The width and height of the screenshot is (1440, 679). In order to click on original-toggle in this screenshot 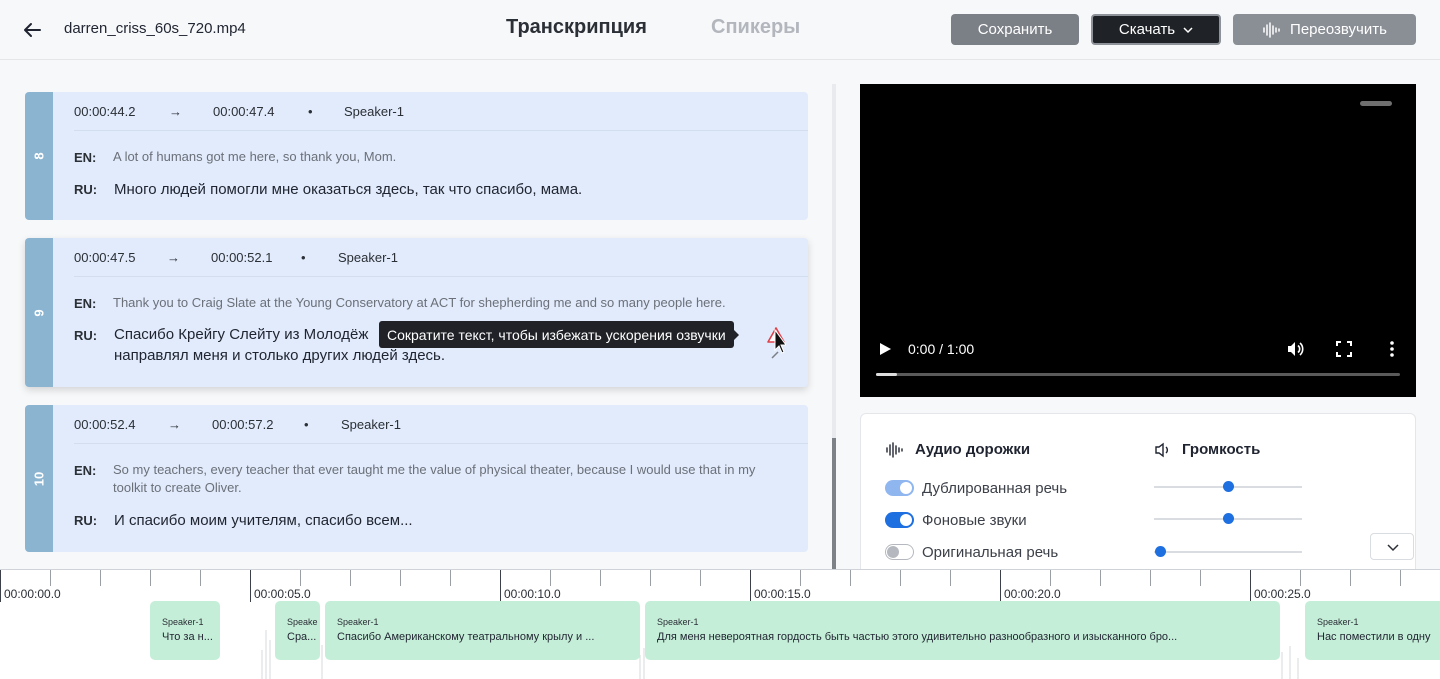, I will do `click(899, 552)`.